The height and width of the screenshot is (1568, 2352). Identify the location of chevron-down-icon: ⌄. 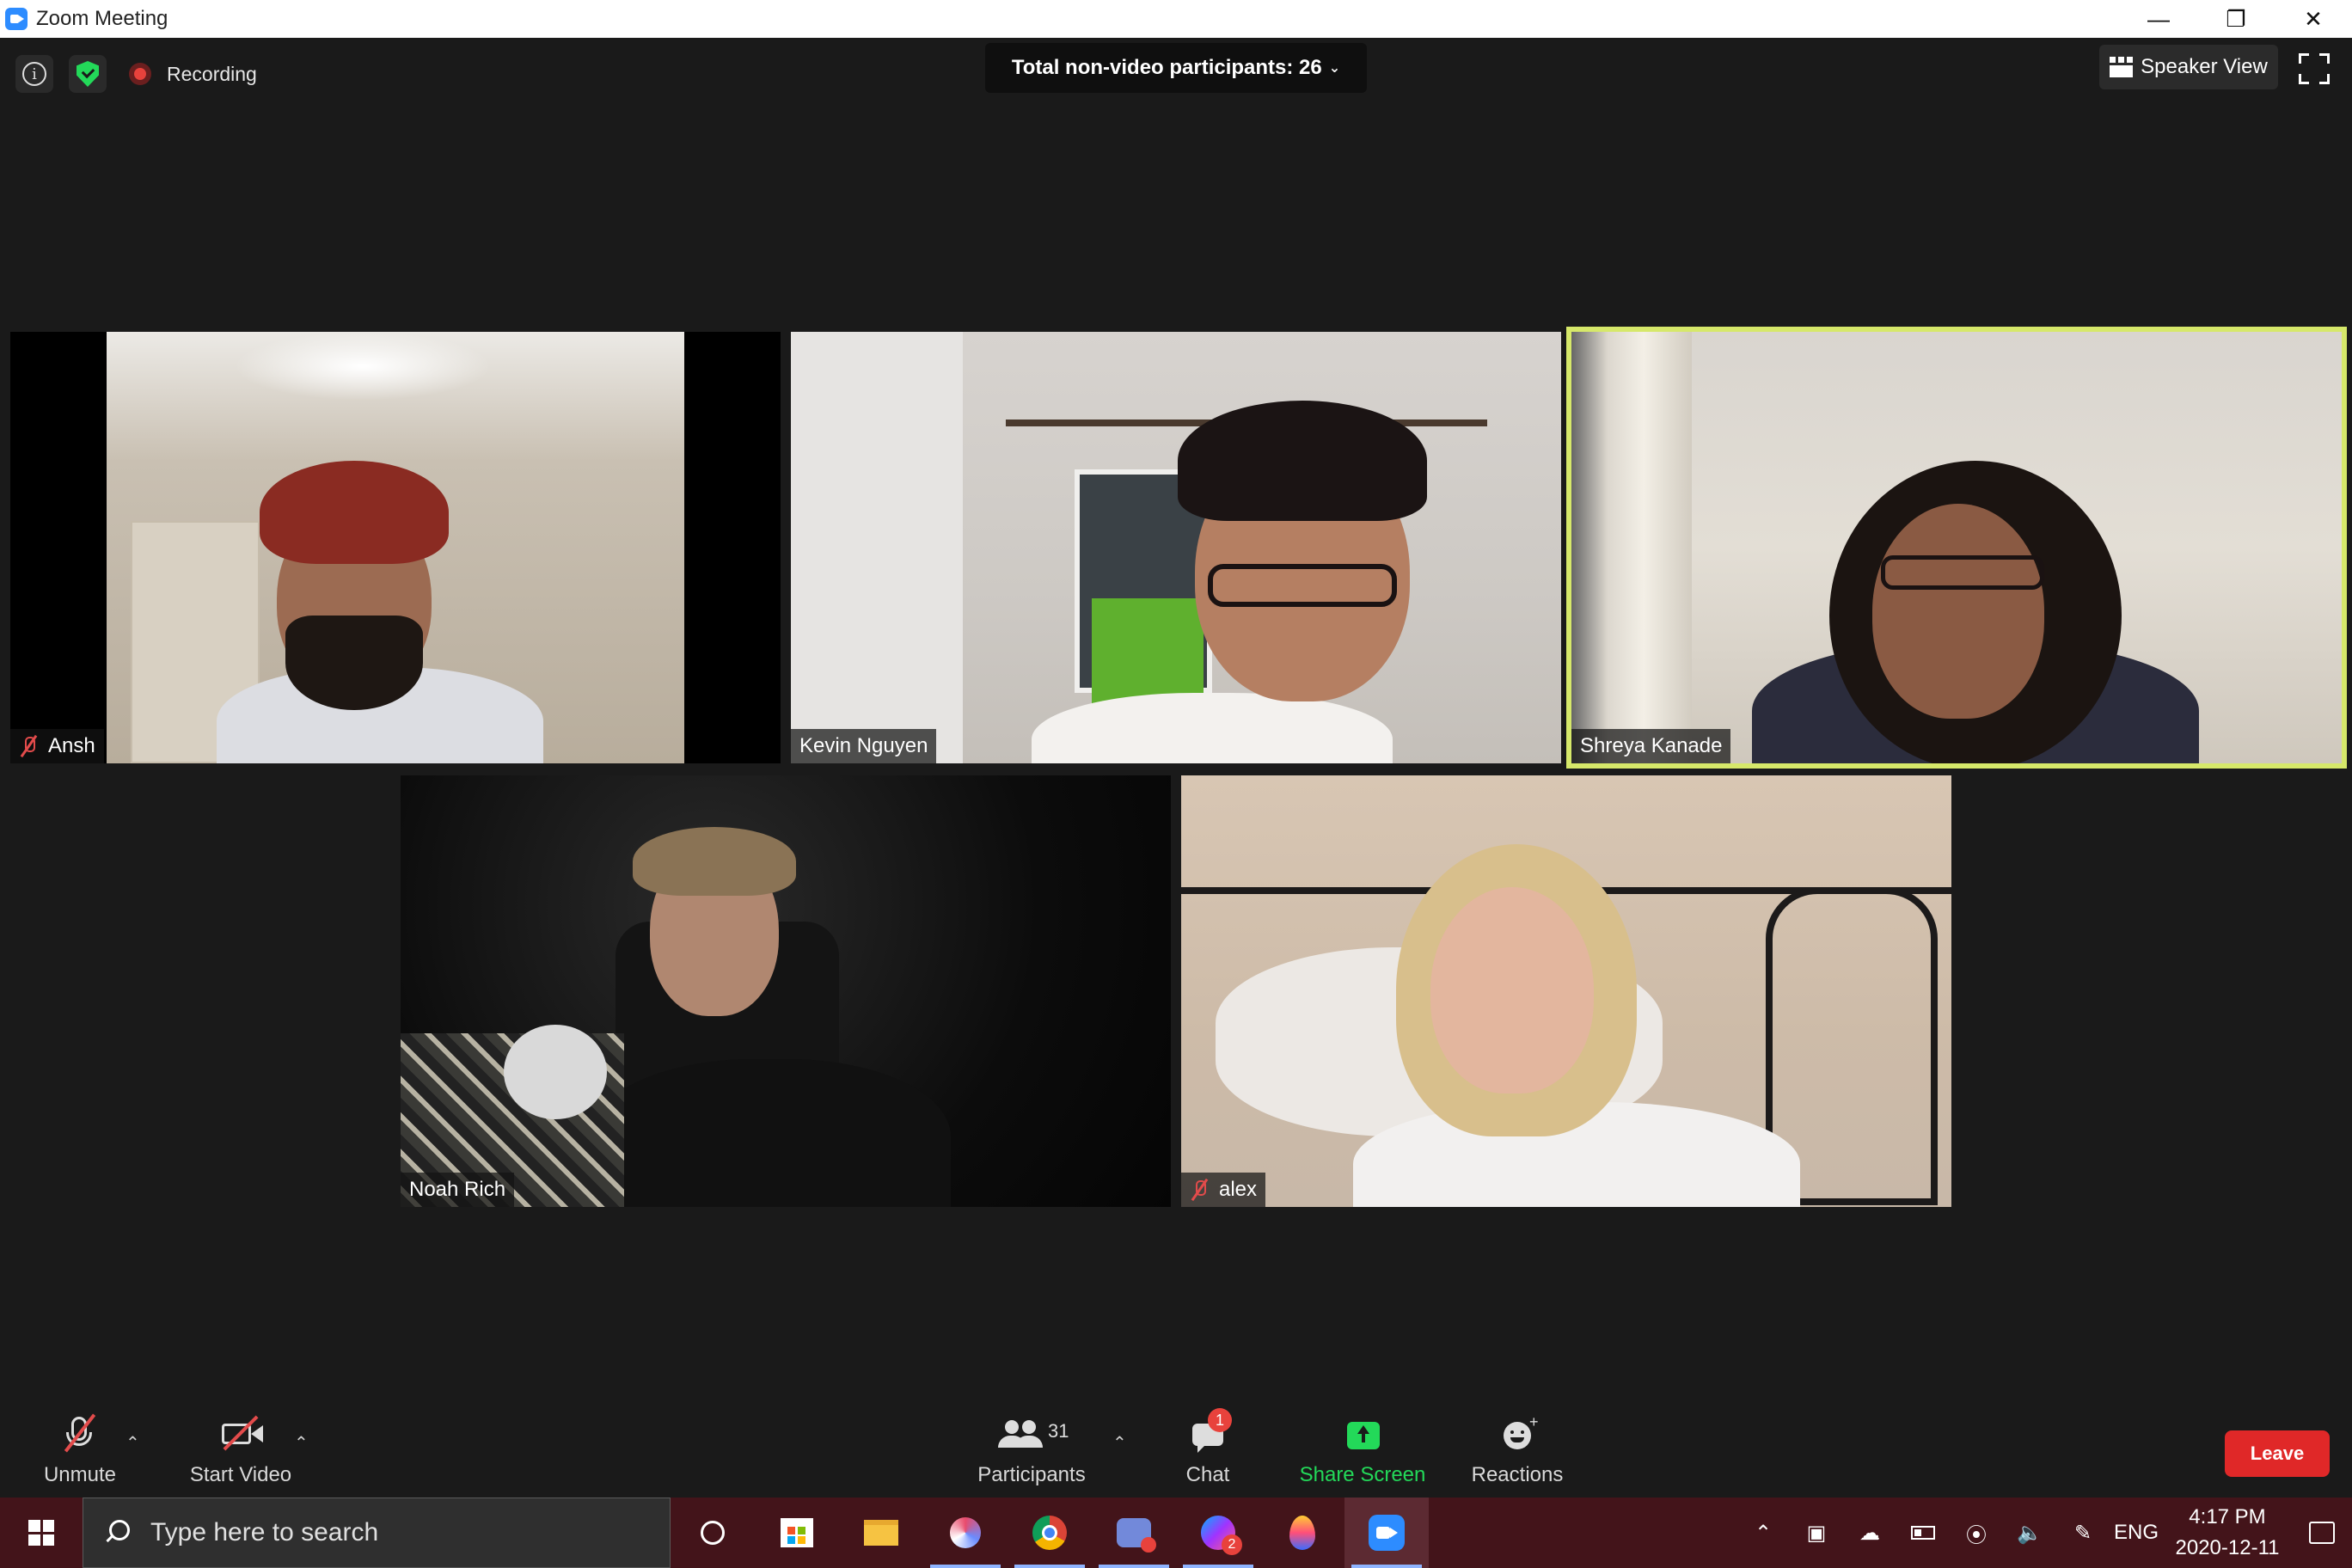
(1334, 68).